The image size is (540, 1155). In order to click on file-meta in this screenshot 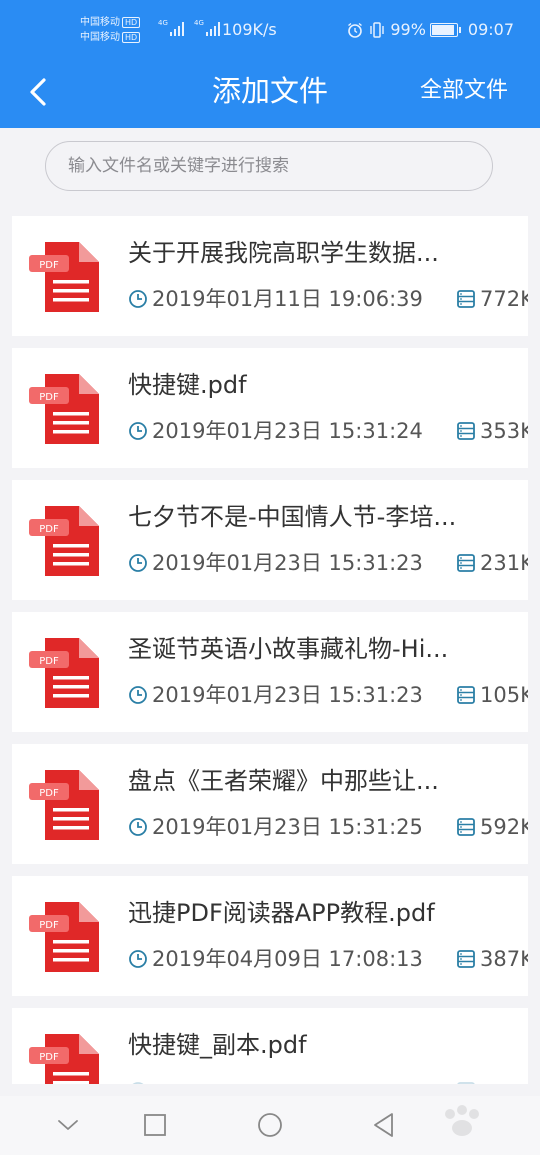, I will do `click(328, 1080)`.